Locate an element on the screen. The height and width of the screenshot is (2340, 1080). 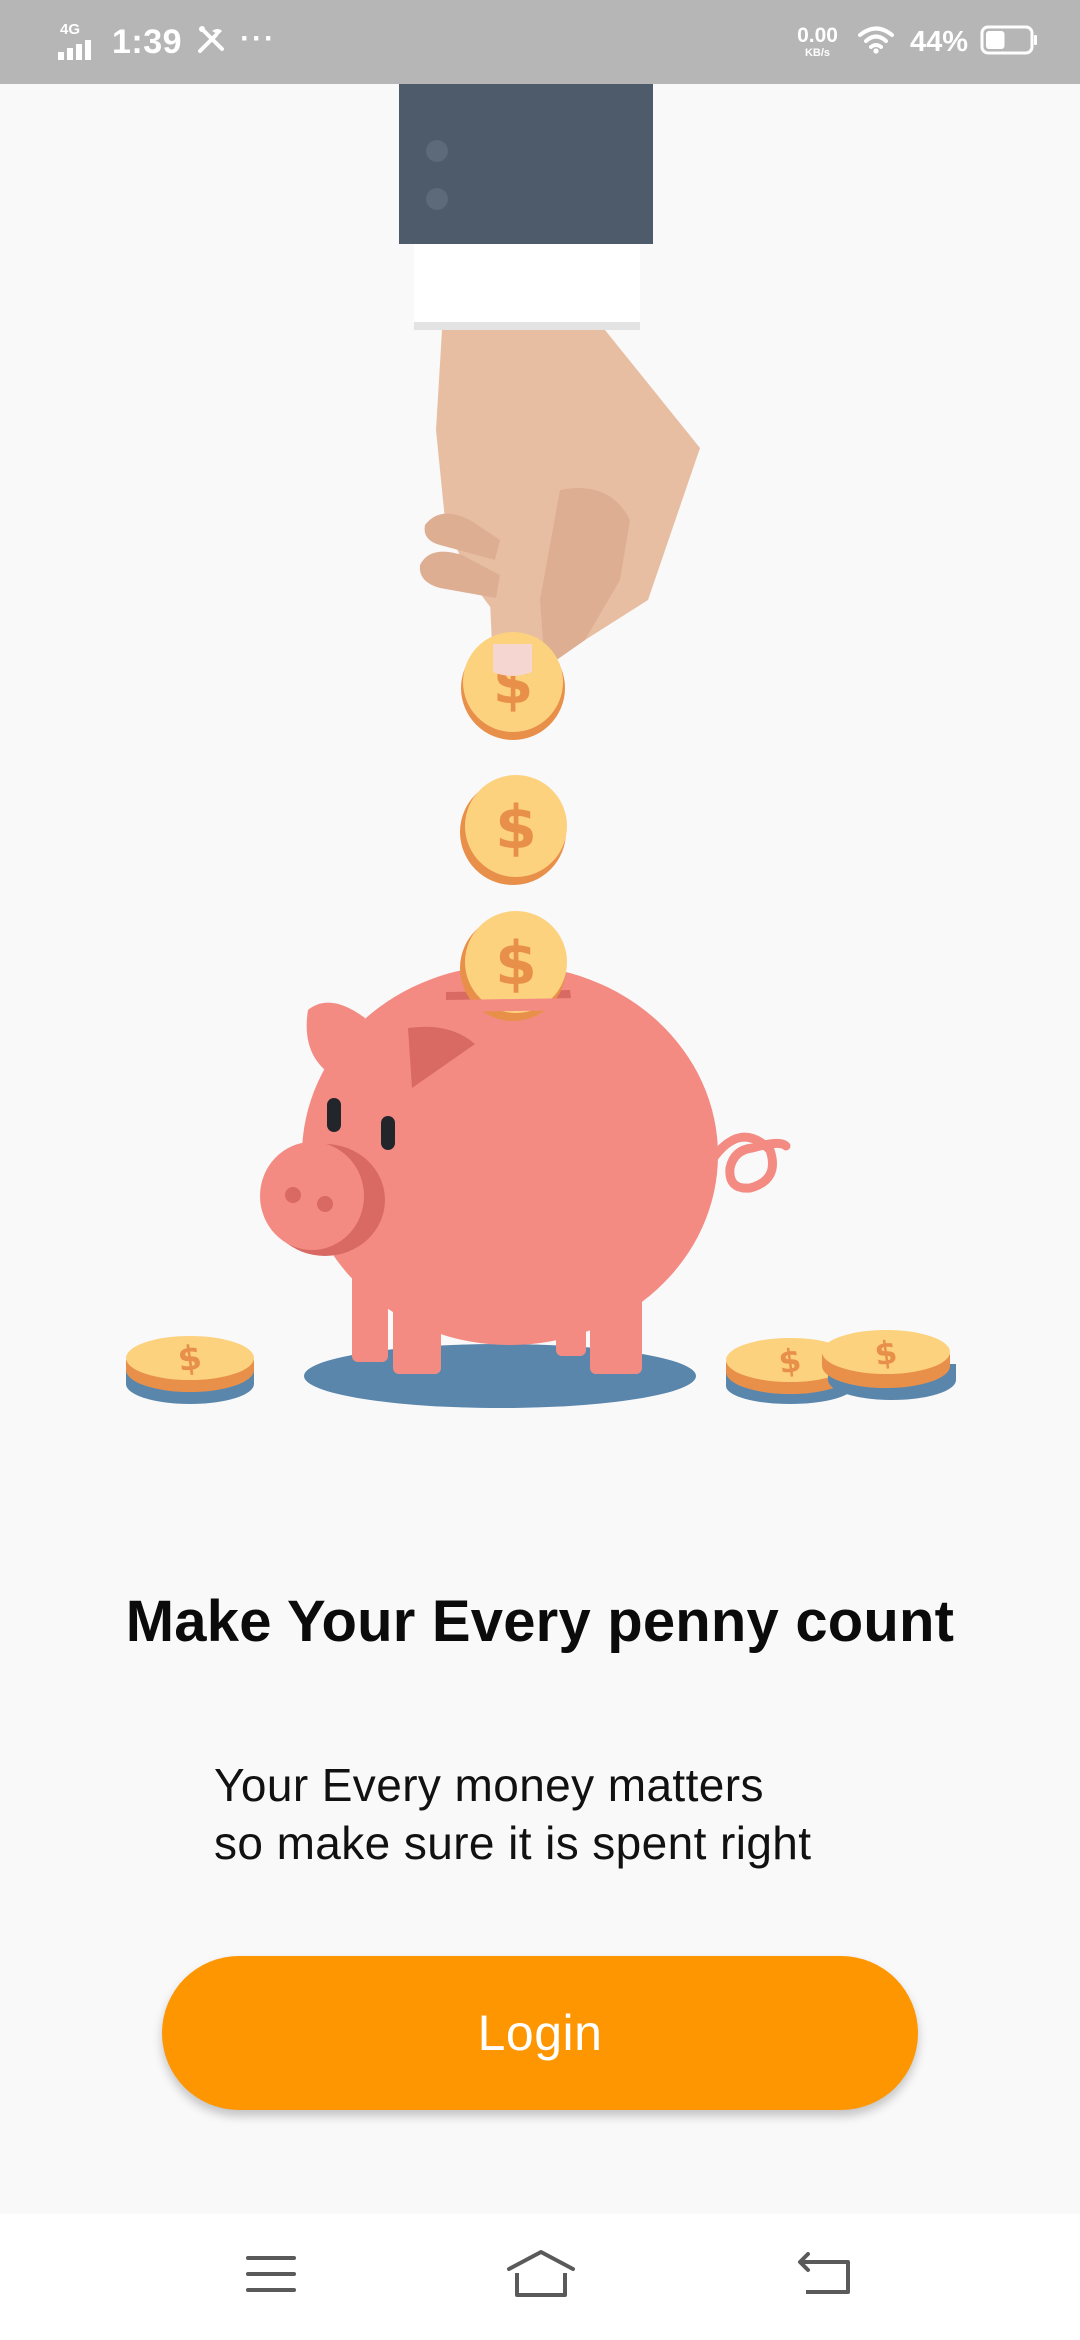
coin-icon: $ is located at coordinates (513, 830).